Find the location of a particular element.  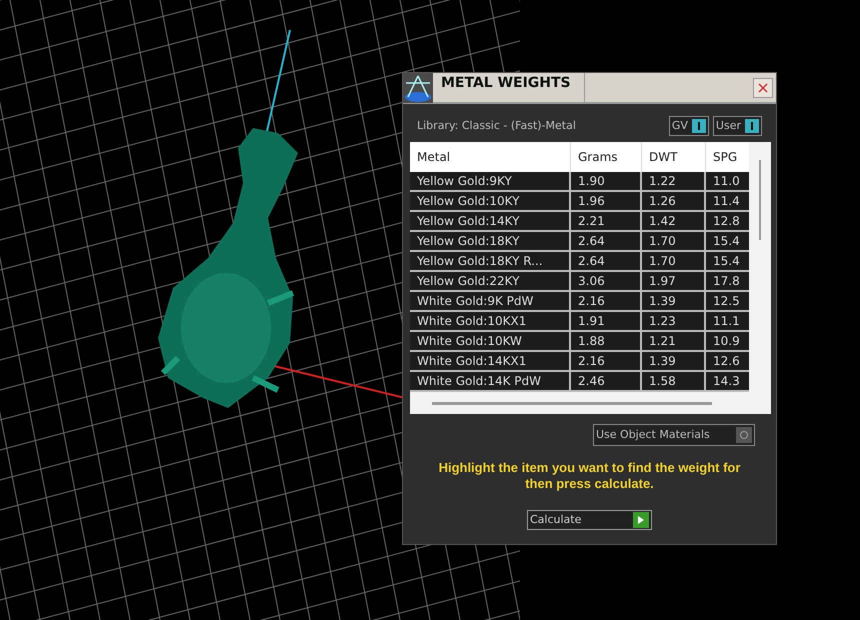

close-icon is located at coordinates (763, 88).